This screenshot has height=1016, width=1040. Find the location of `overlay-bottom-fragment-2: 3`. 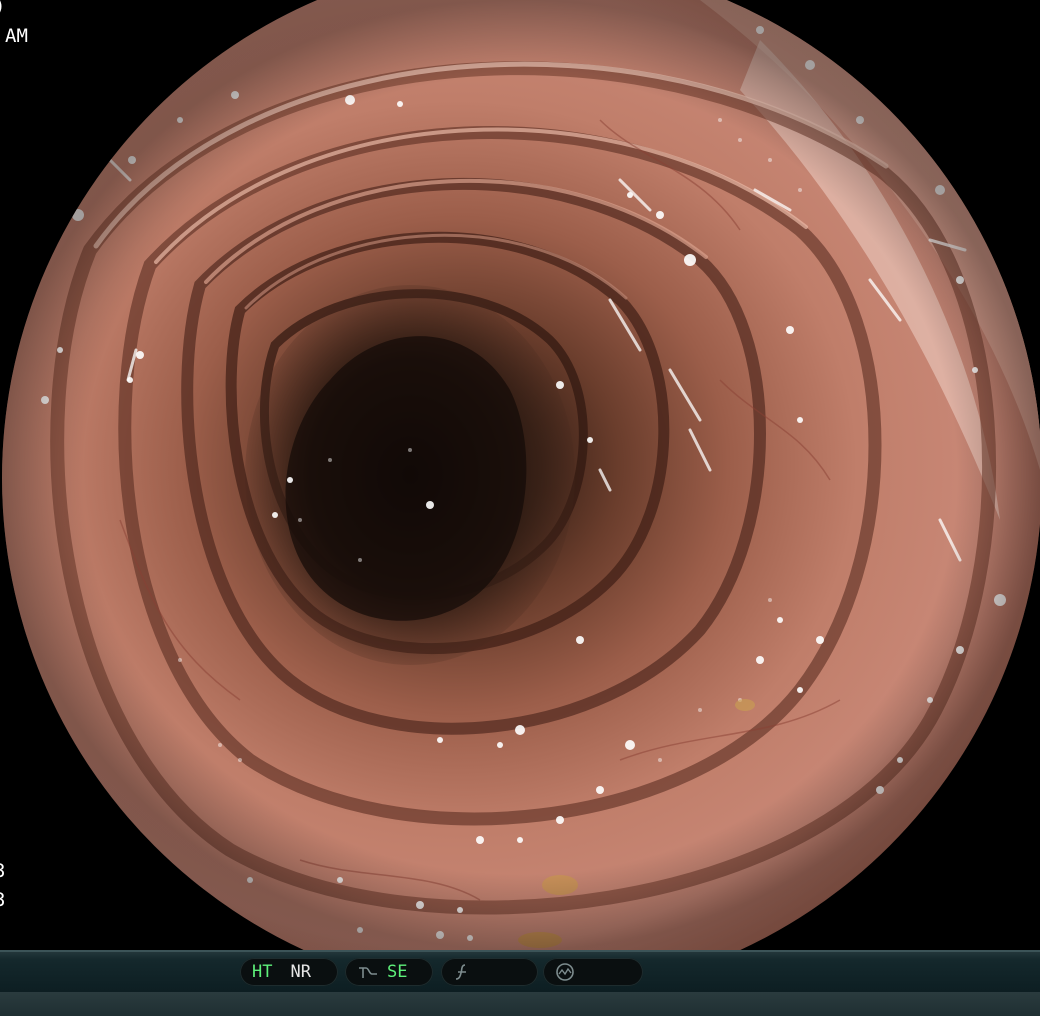

overlay-bottom-fragment-2: 3 is located at coordinates (2, 900).